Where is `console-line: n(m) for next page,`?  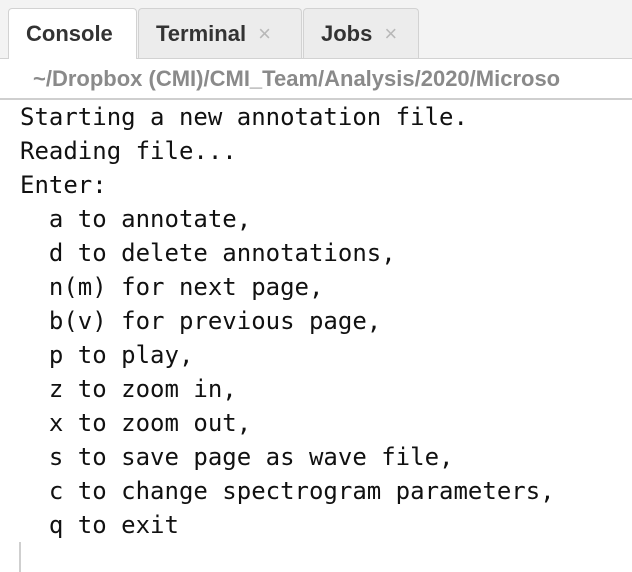 console-line: n(m) for next page, is located at coordinates (172, 287).